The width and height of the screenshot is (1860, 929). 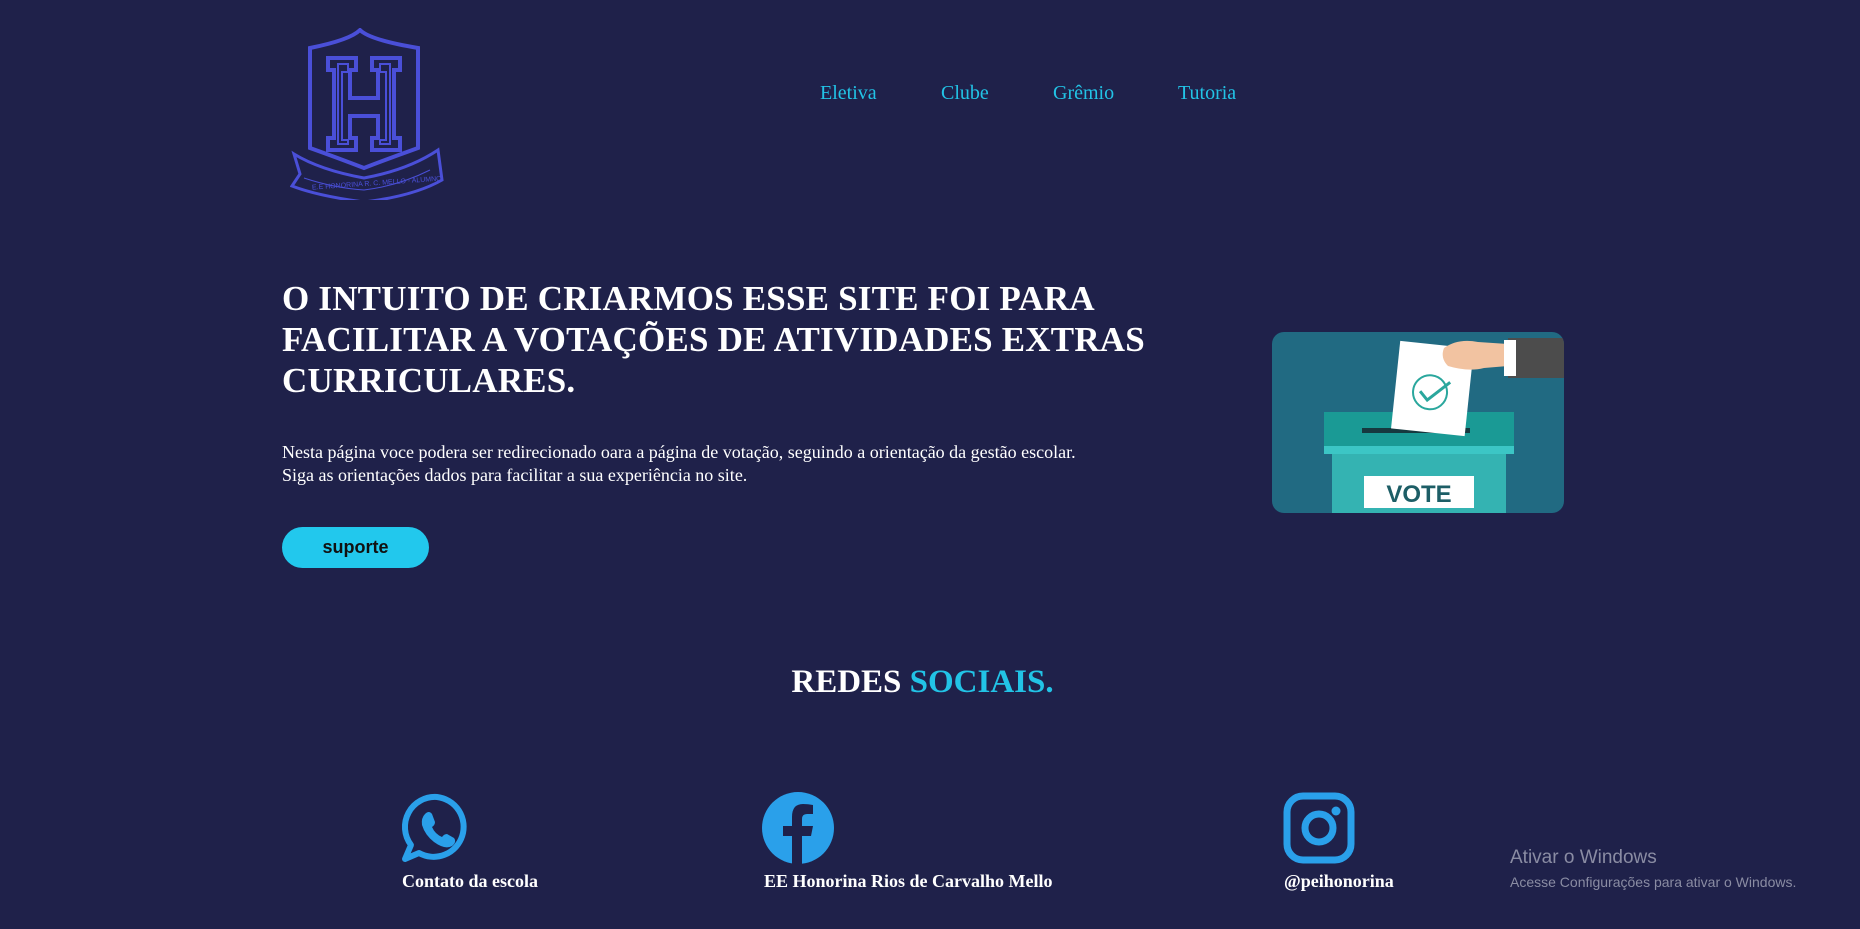 I want to click on school-crest-icon: E.E HONORINA R. C. MELLO - ALUMNO, so click(x=366, y=115).